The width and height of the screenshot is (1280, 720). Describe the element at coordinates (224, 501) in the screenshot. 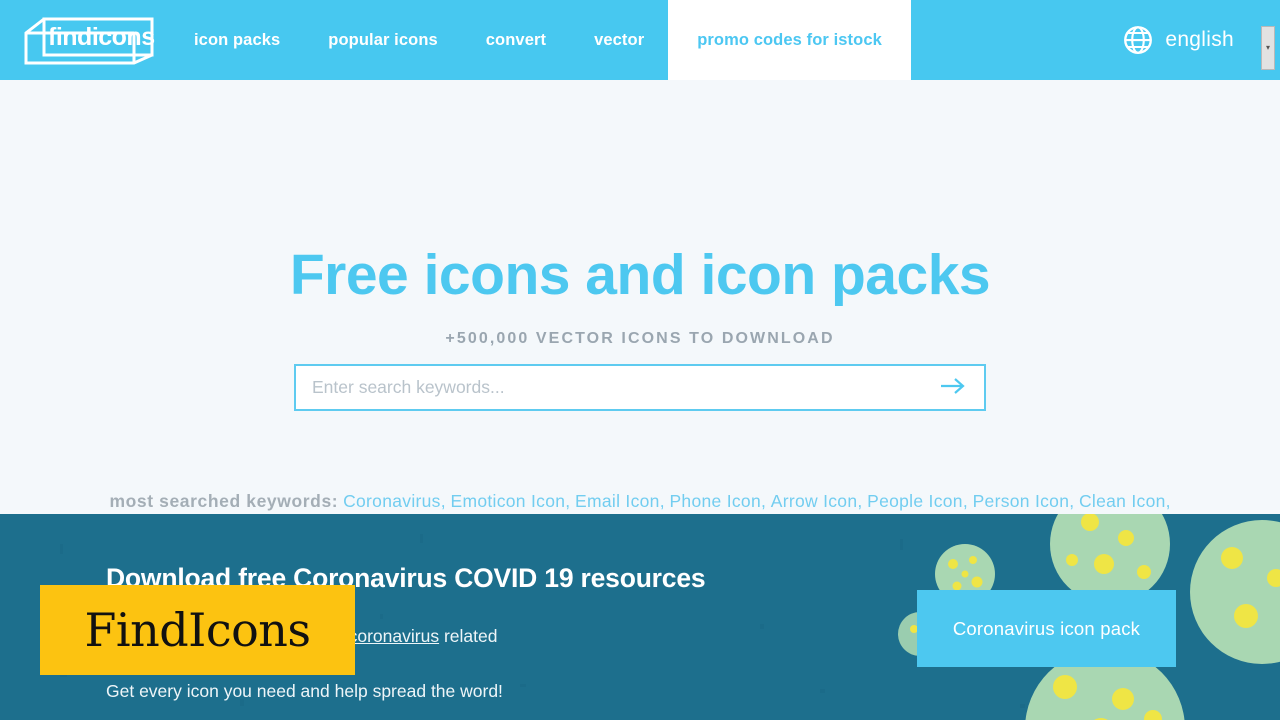

I see `keywords-label: most searched keywords:` at that location.